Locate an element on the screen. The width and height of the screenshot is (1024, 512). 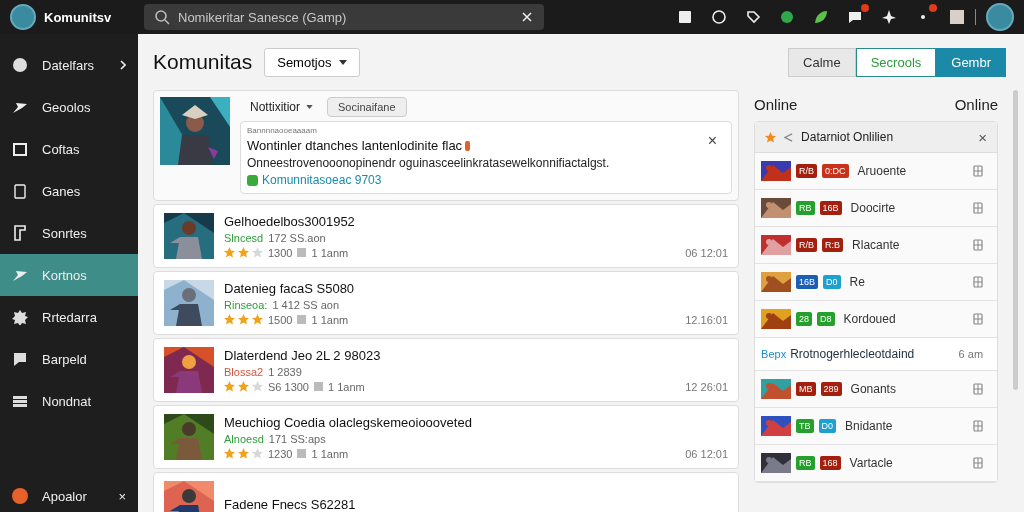
player-row: R/B 0:DC Aruoente is located at coordinates (876, 171).